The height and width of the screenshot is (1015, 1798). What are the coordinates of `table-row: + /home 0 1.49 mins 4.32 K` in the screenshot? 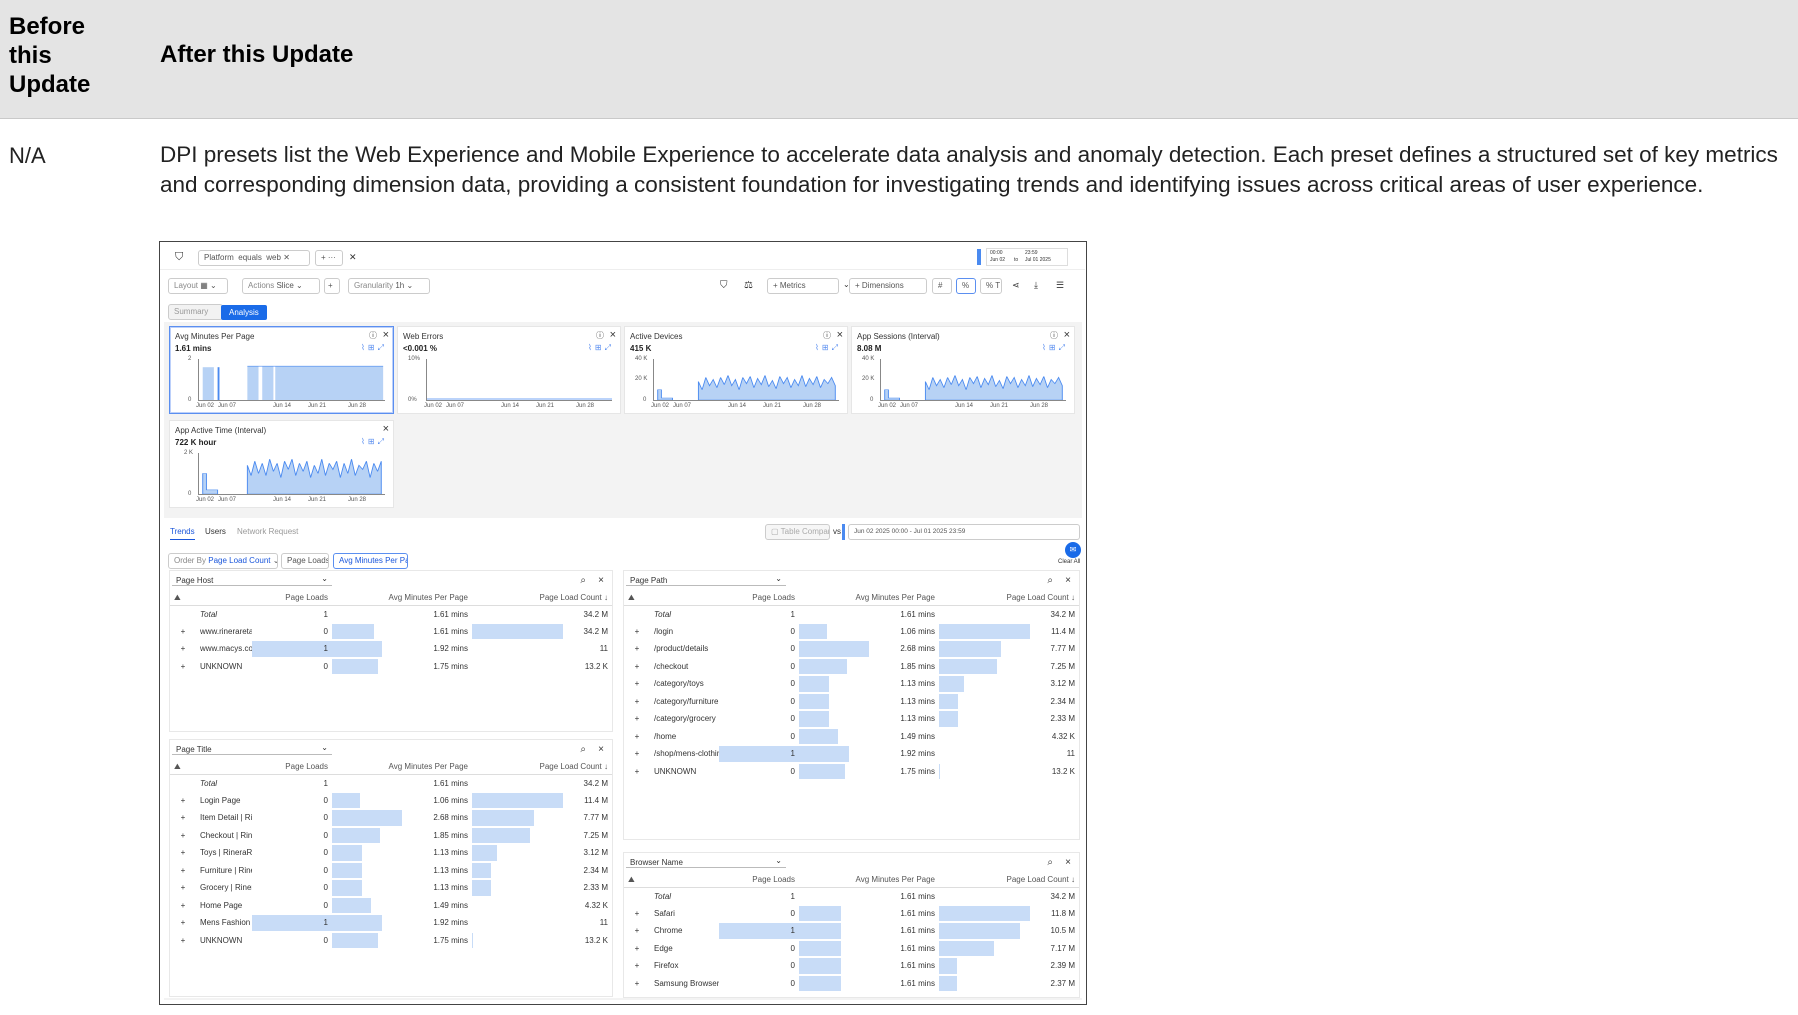 It's located at (851, 737).